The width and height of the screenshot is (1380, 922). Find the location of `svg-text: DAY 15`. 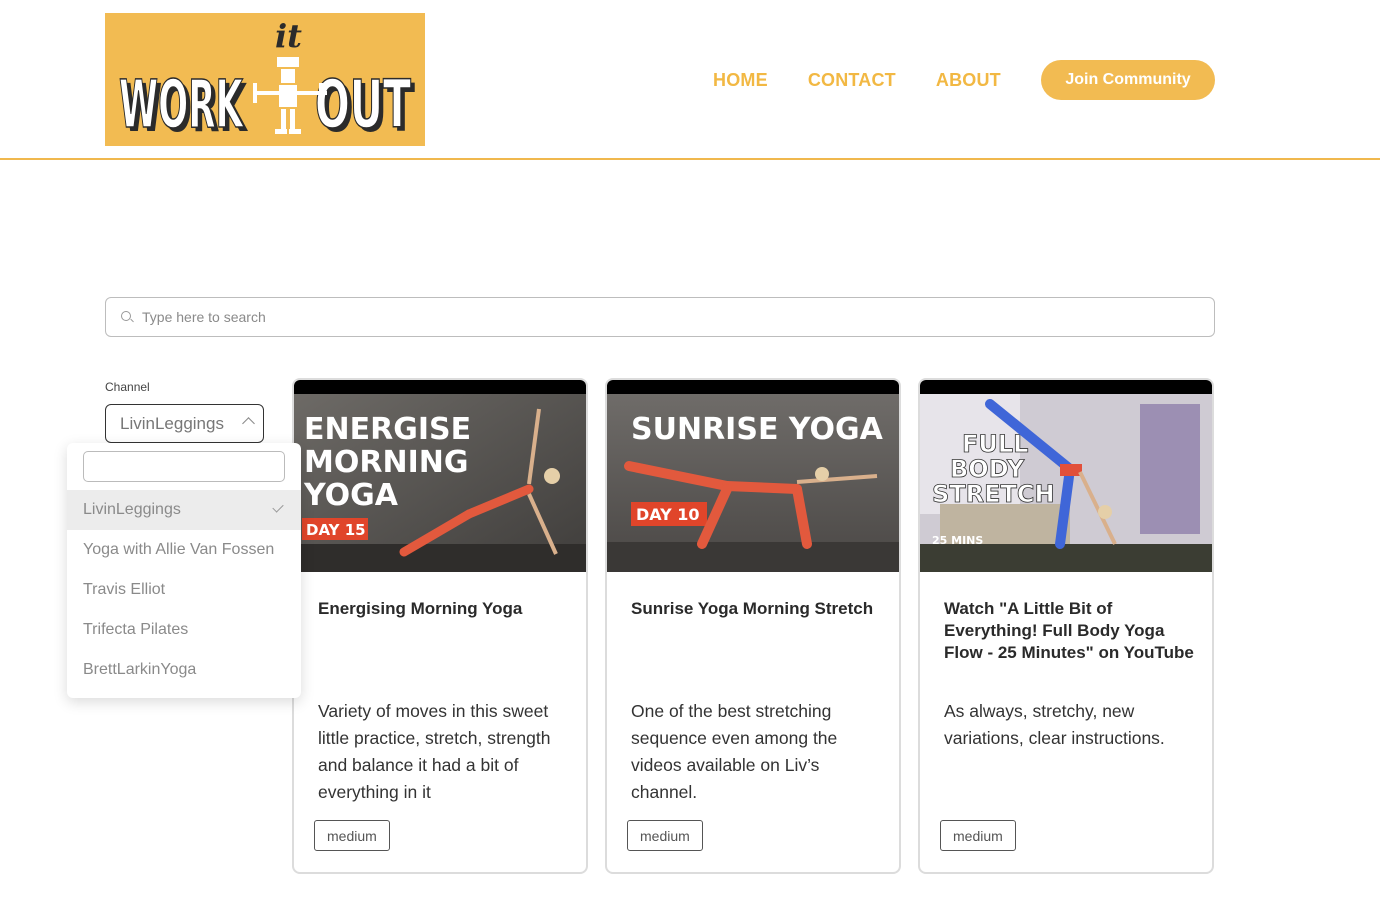

svg-text: DAY 15 is located at coordinates (336, 530).